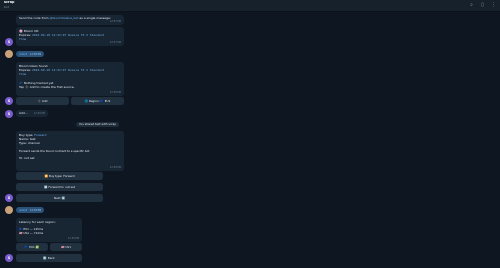 This screenshot has width=500, height=268. Describe the element at coordinates (42, 101) in the screenshot. I see `add-button: ➕ Add` at that location.